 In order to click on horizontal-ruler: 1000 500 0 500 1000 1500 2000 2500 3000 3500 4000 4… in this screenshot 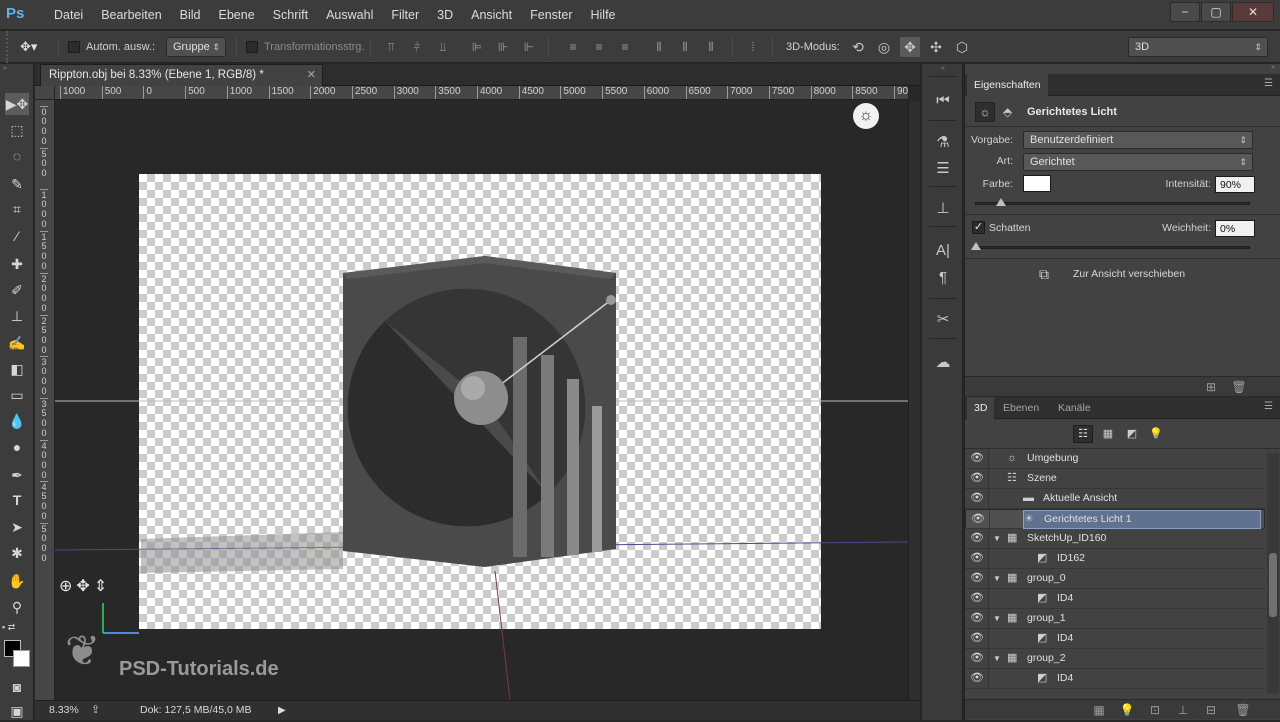, I will do `click(481, 93)`.